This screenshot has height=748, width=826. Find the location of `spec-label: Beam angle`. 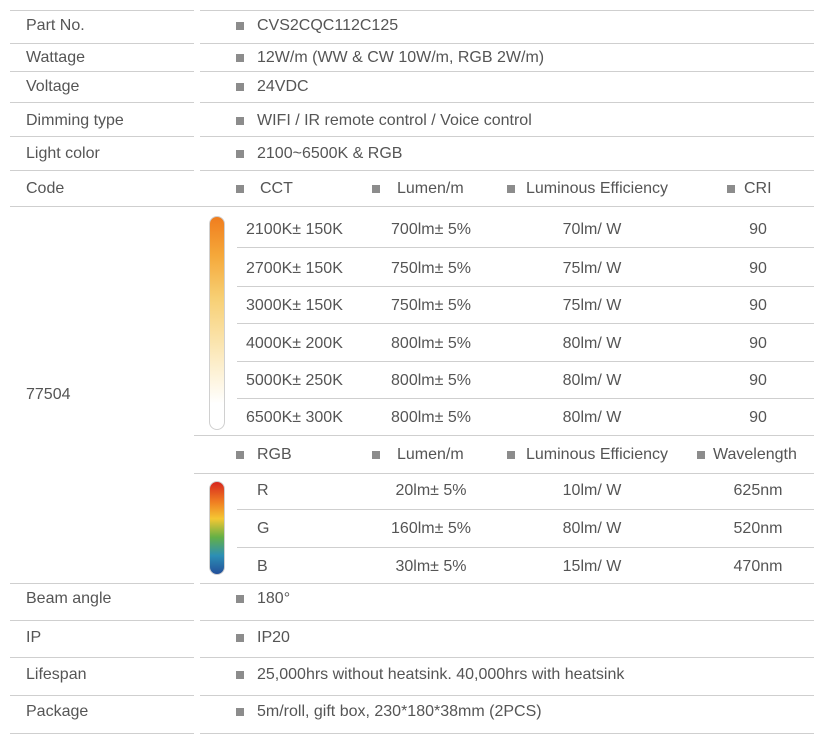

spec-label: Beam angle is located at coordinates (69, 598).